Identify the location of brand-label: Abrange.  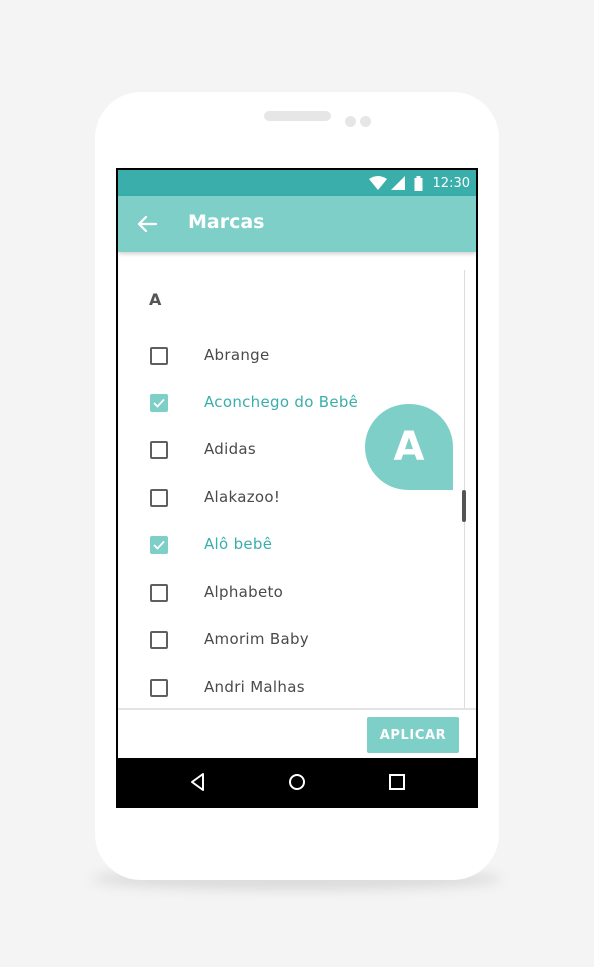
(237, 355).